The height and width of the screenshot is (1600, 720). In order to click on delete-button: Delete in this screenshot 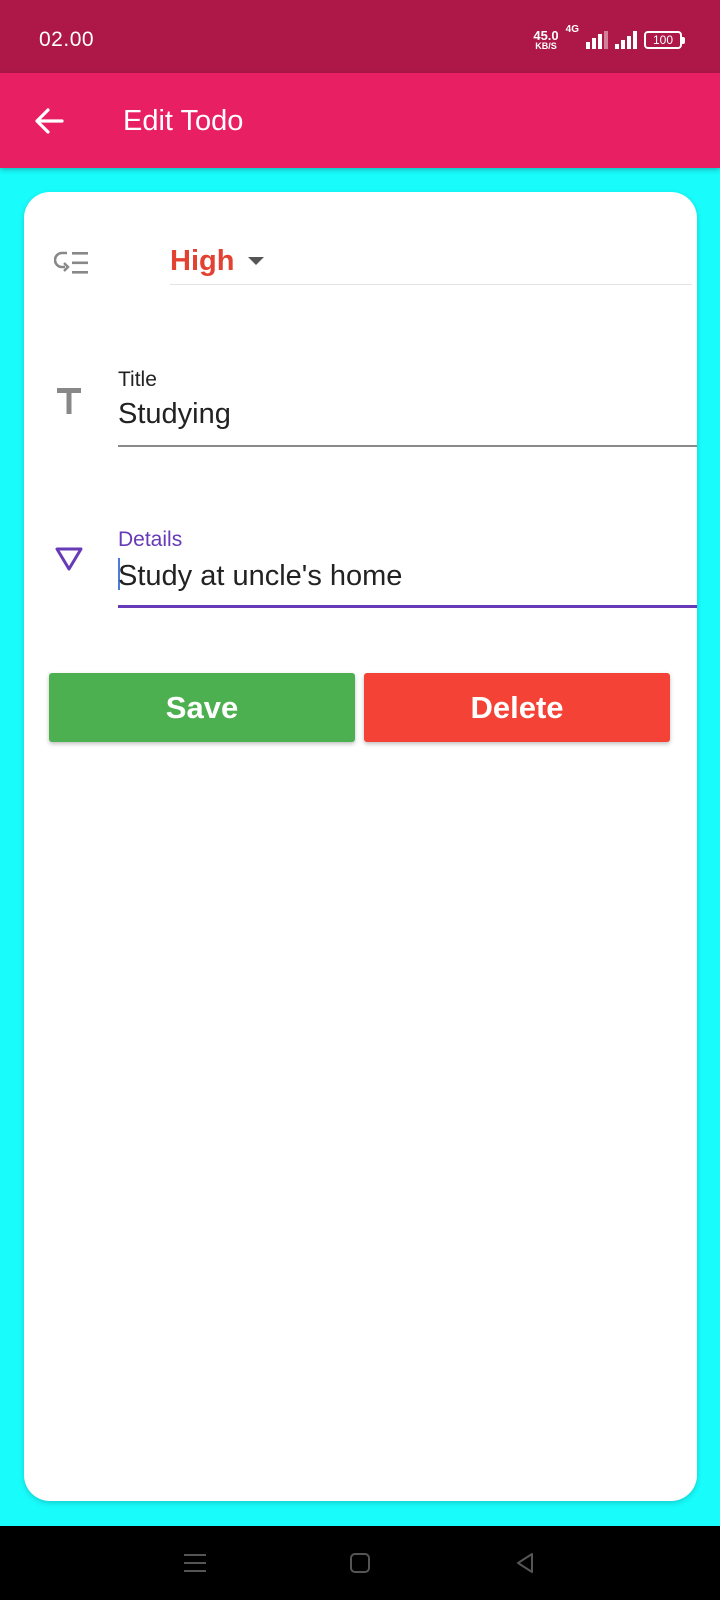, I will do `click(517, 707)`.